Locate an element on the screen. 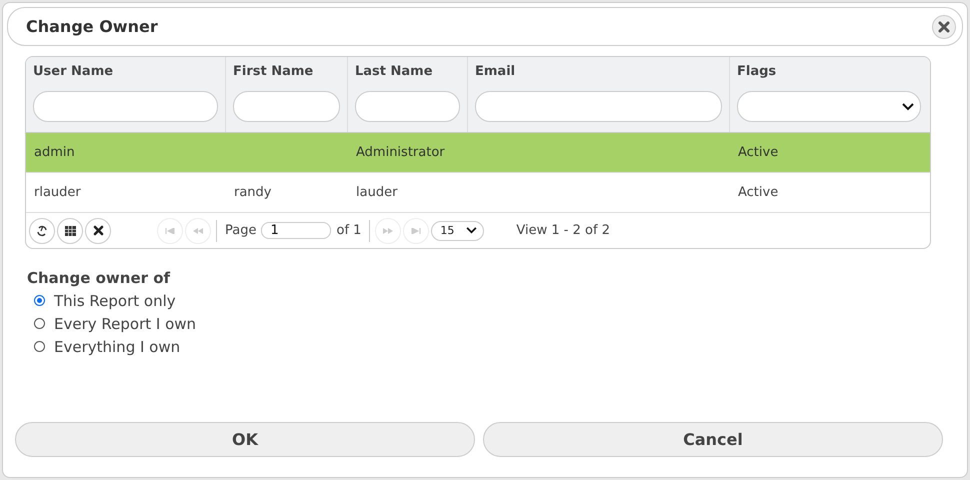  column-header: First Name is located at coordinates (286, 71).